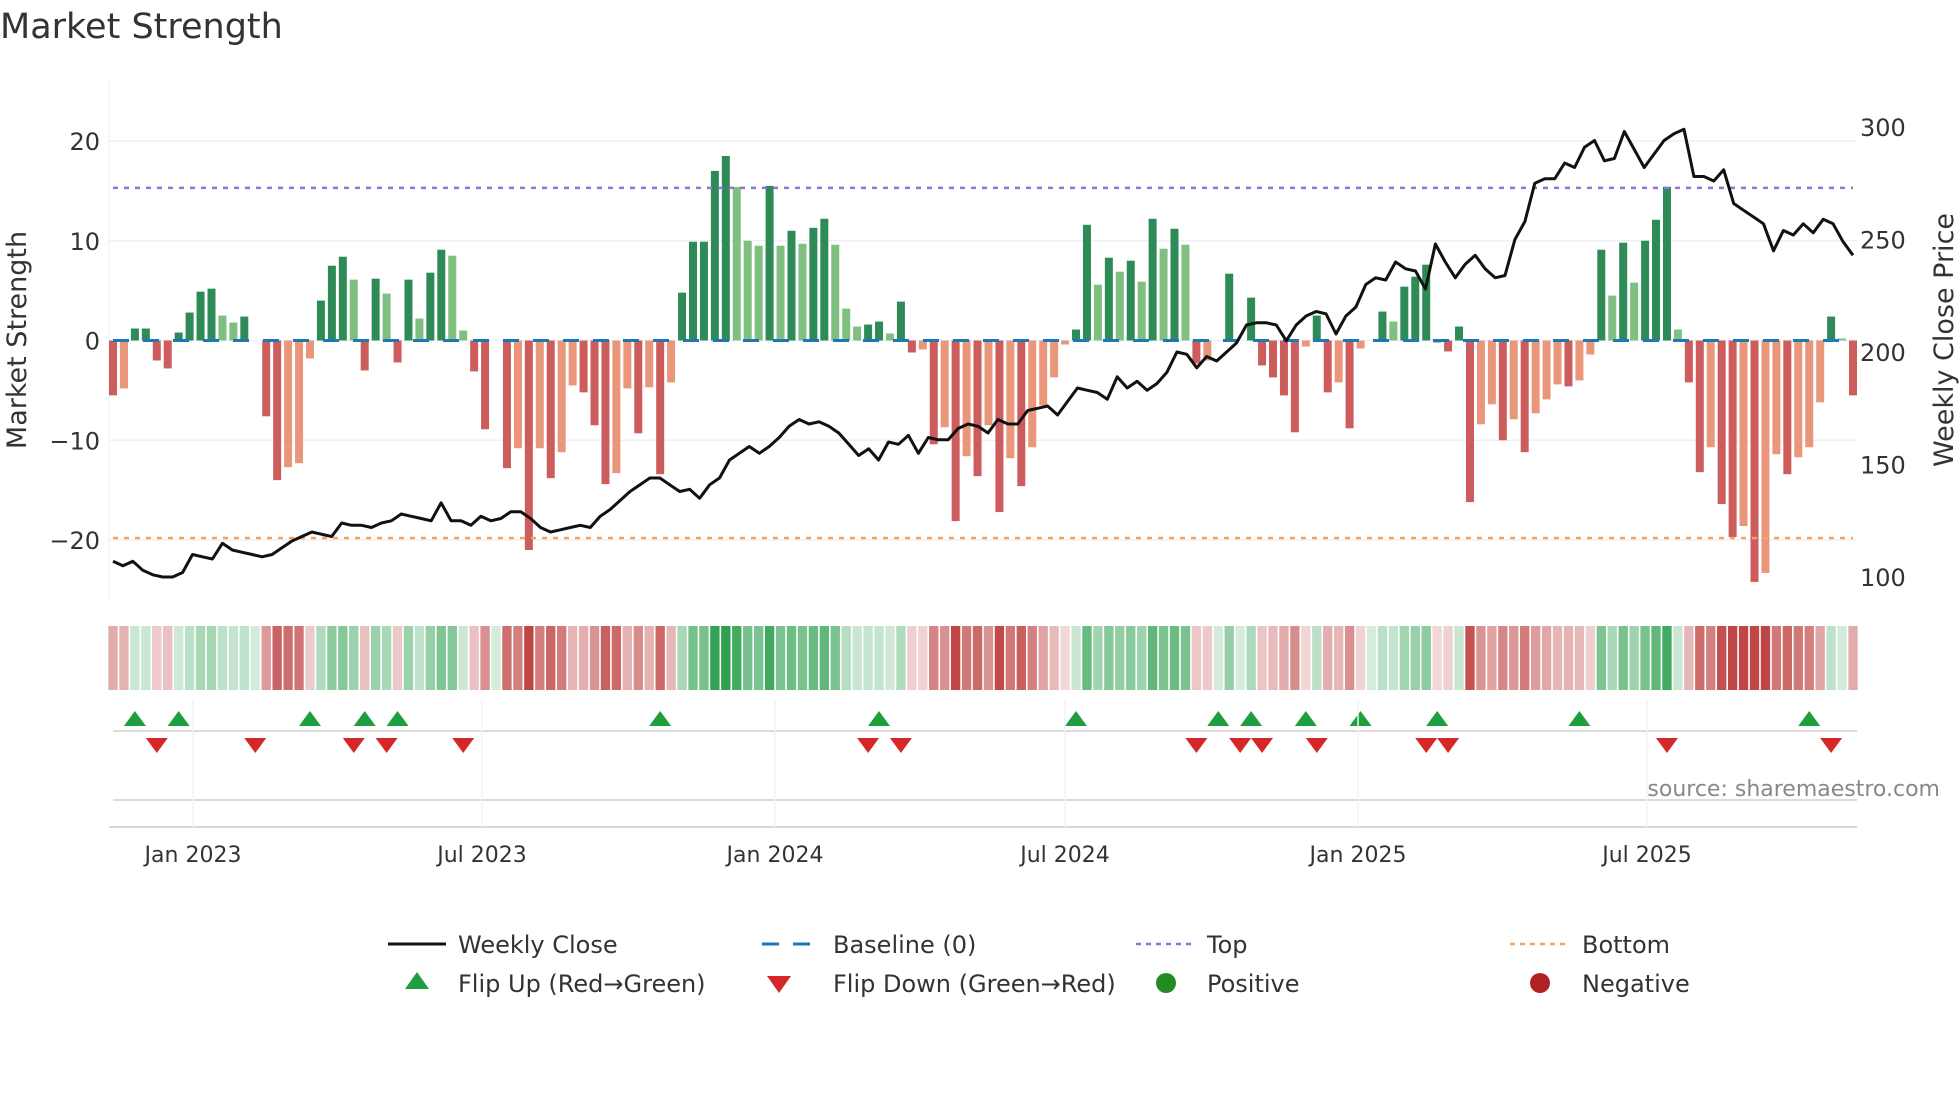 This screenshot has height=1102, width=1960. I want to click on y2-tick-label: 150, so click(1883, 466).